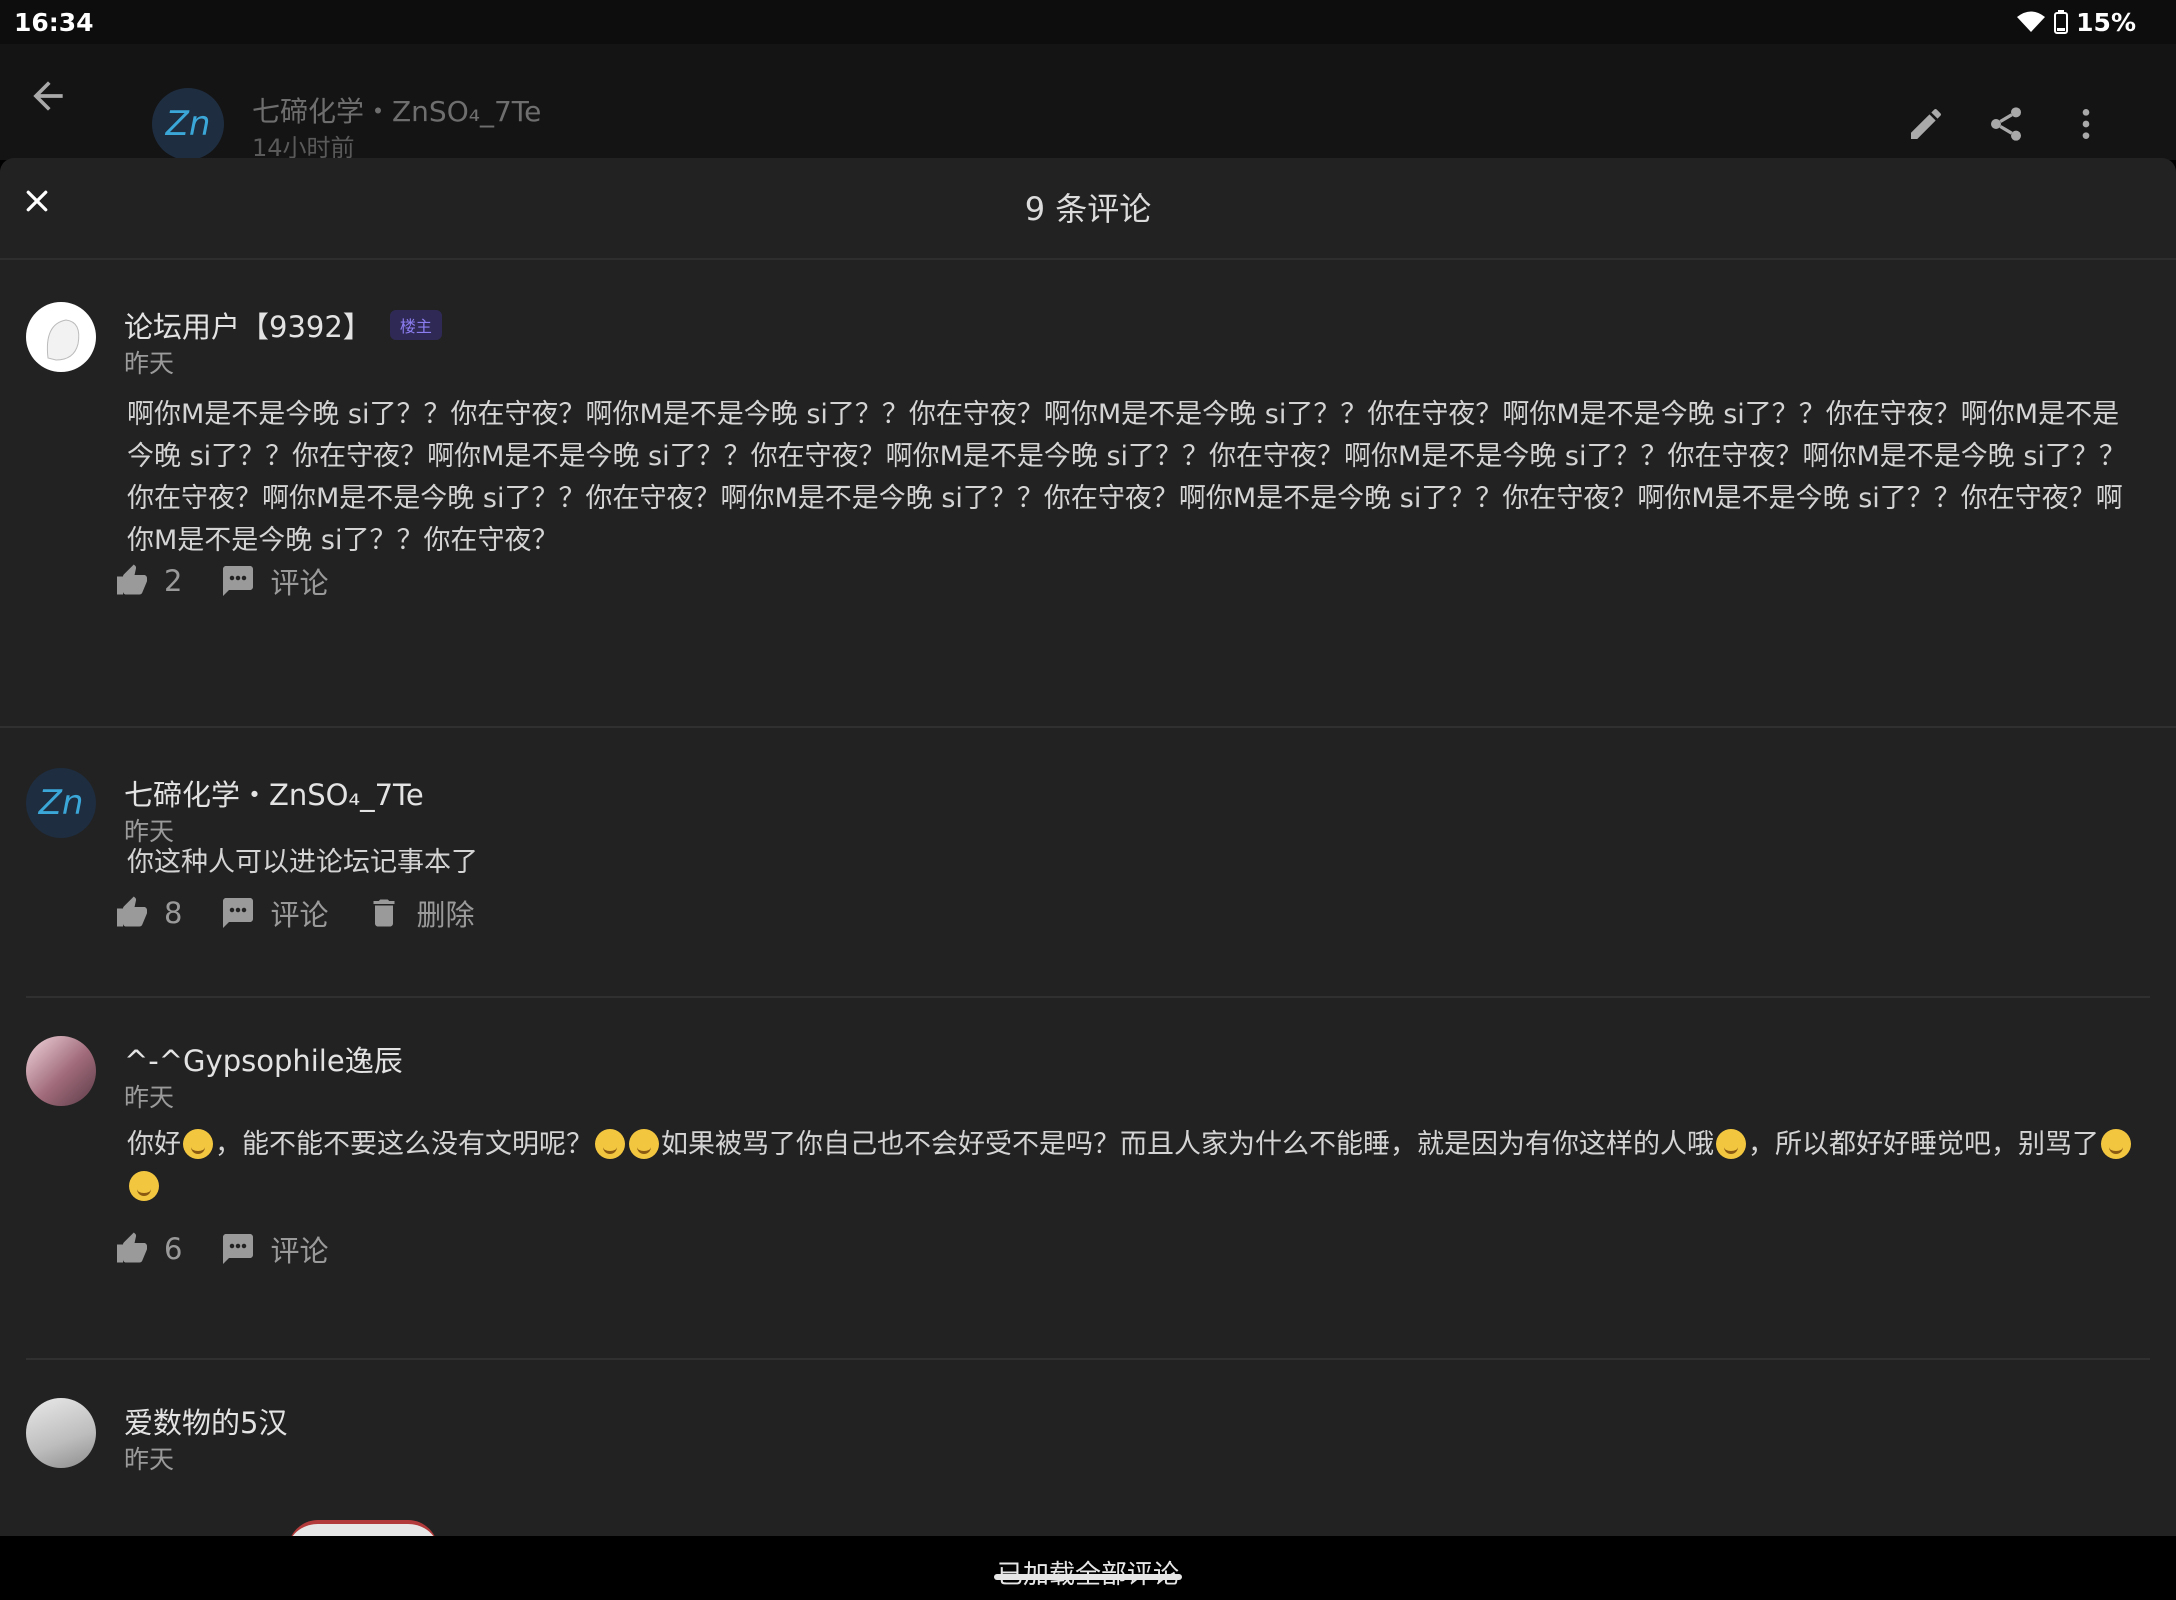 The image size is (2176, 1600). What do you see at coordinates (48, 96) in the screenshot?
I see `arrow-back-icon` at bounding box center [48, 96].